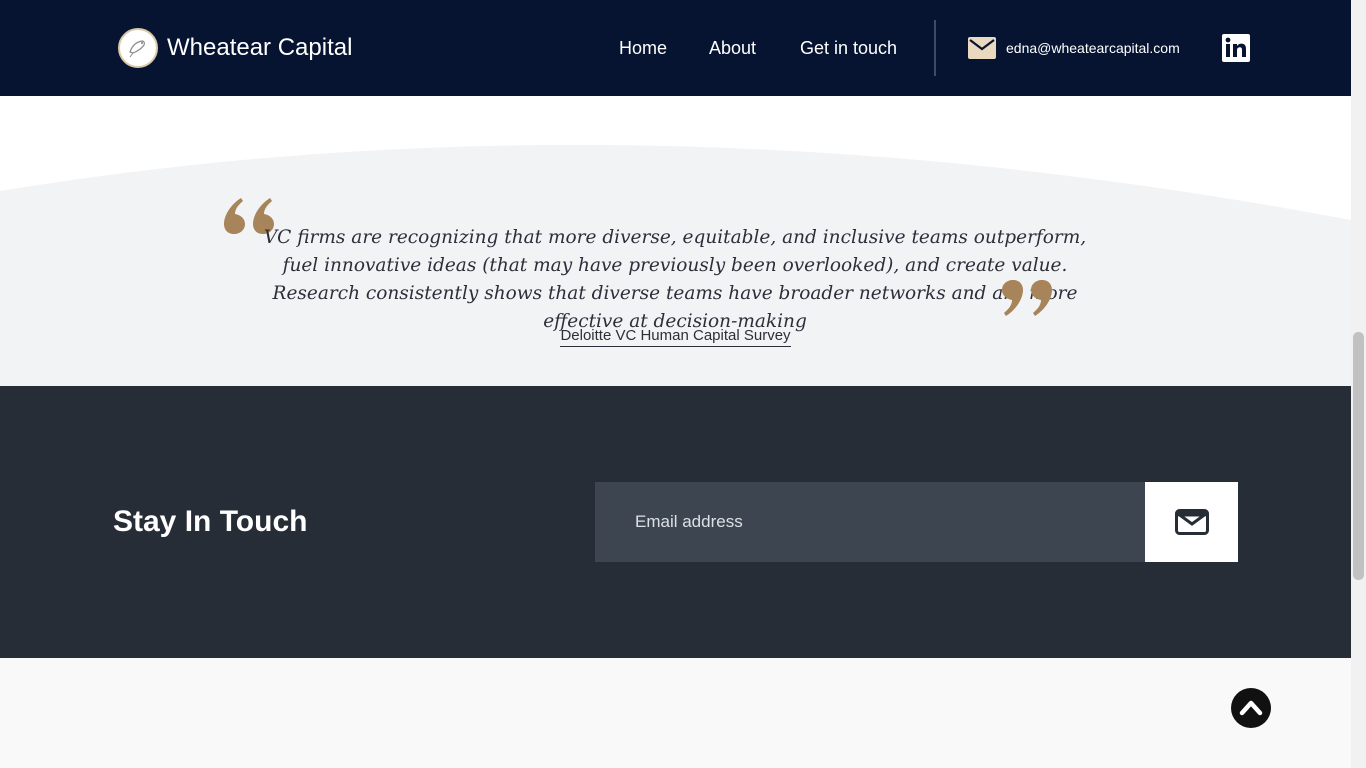 The height and width of the screenshot is (768, 1366). I want to click on header-email-link: edna@wheatearcapital.com, so click(1093, 48).